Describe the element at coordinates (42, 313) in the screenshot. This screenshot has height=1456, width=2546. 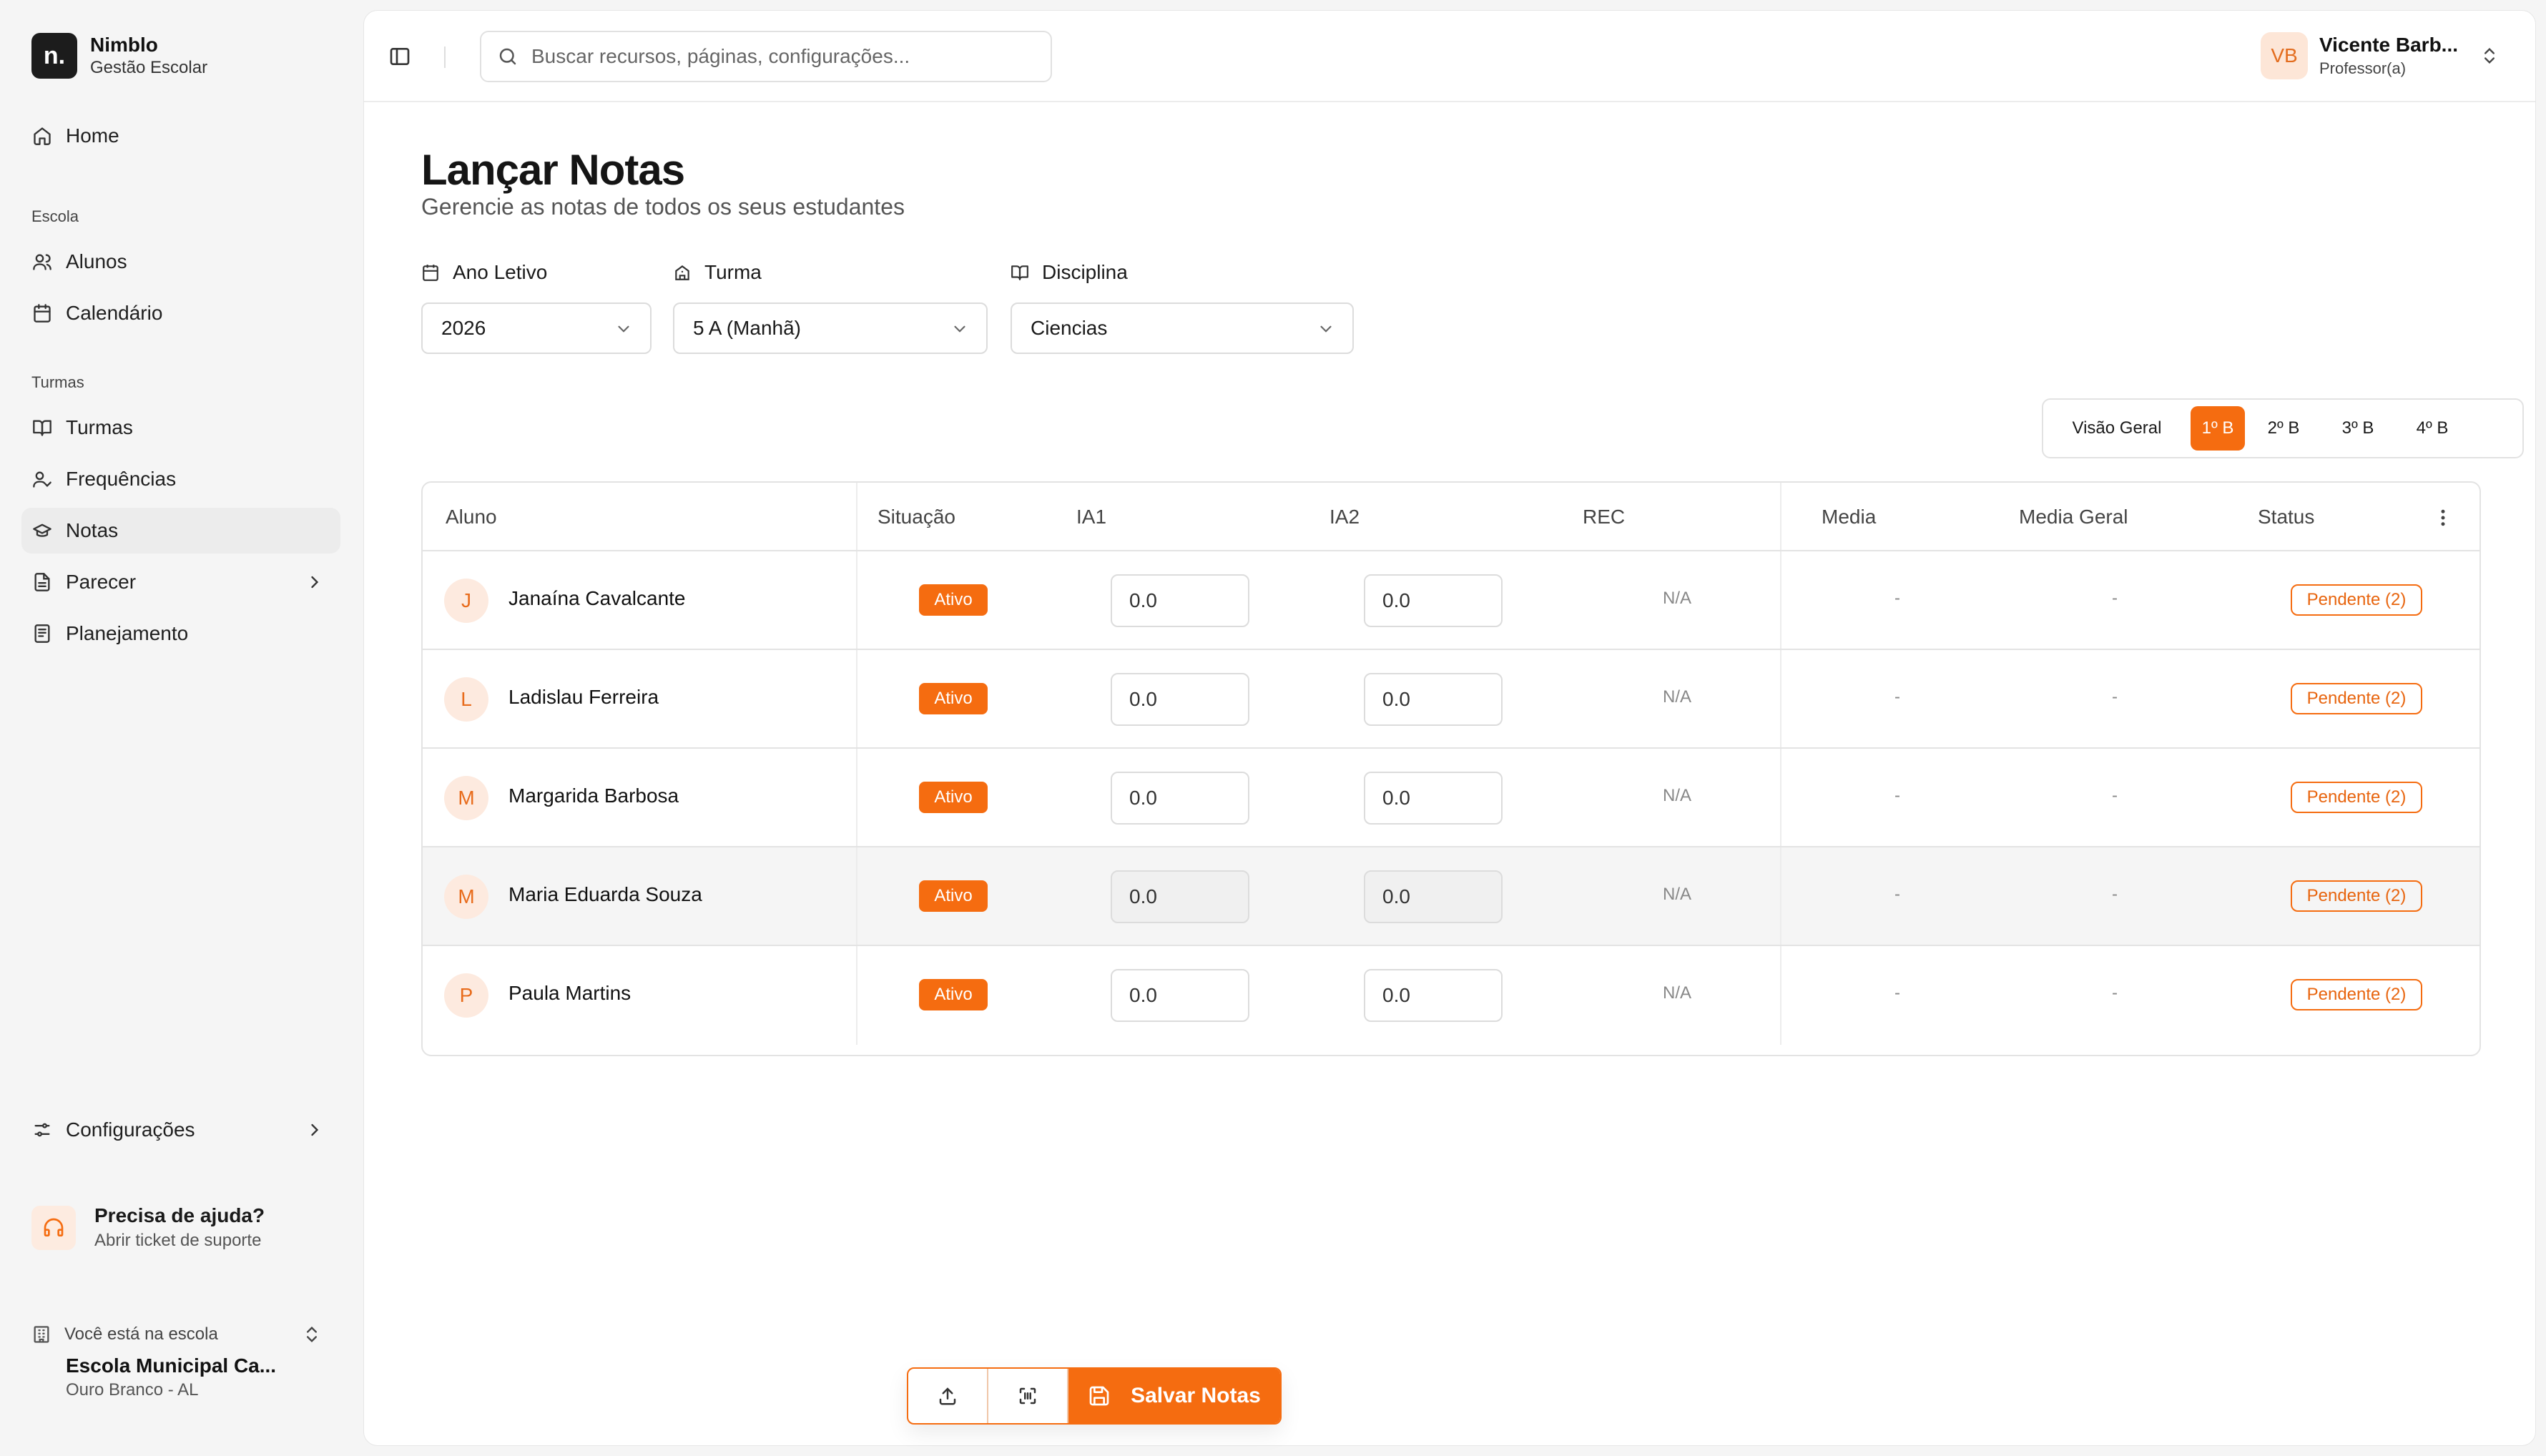
I see `calendar-icon` at that location.